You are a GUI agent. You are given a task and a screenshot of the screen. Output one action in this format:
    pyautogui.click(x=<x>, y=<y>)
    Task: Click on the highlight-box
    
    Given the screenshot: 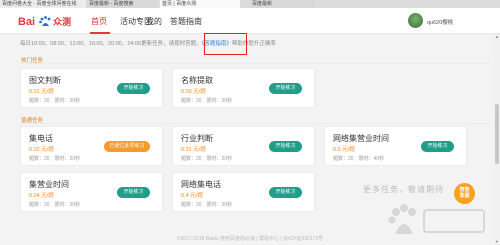 What is the action you would take?
    pyautogui.click(x=225, y=44)
    